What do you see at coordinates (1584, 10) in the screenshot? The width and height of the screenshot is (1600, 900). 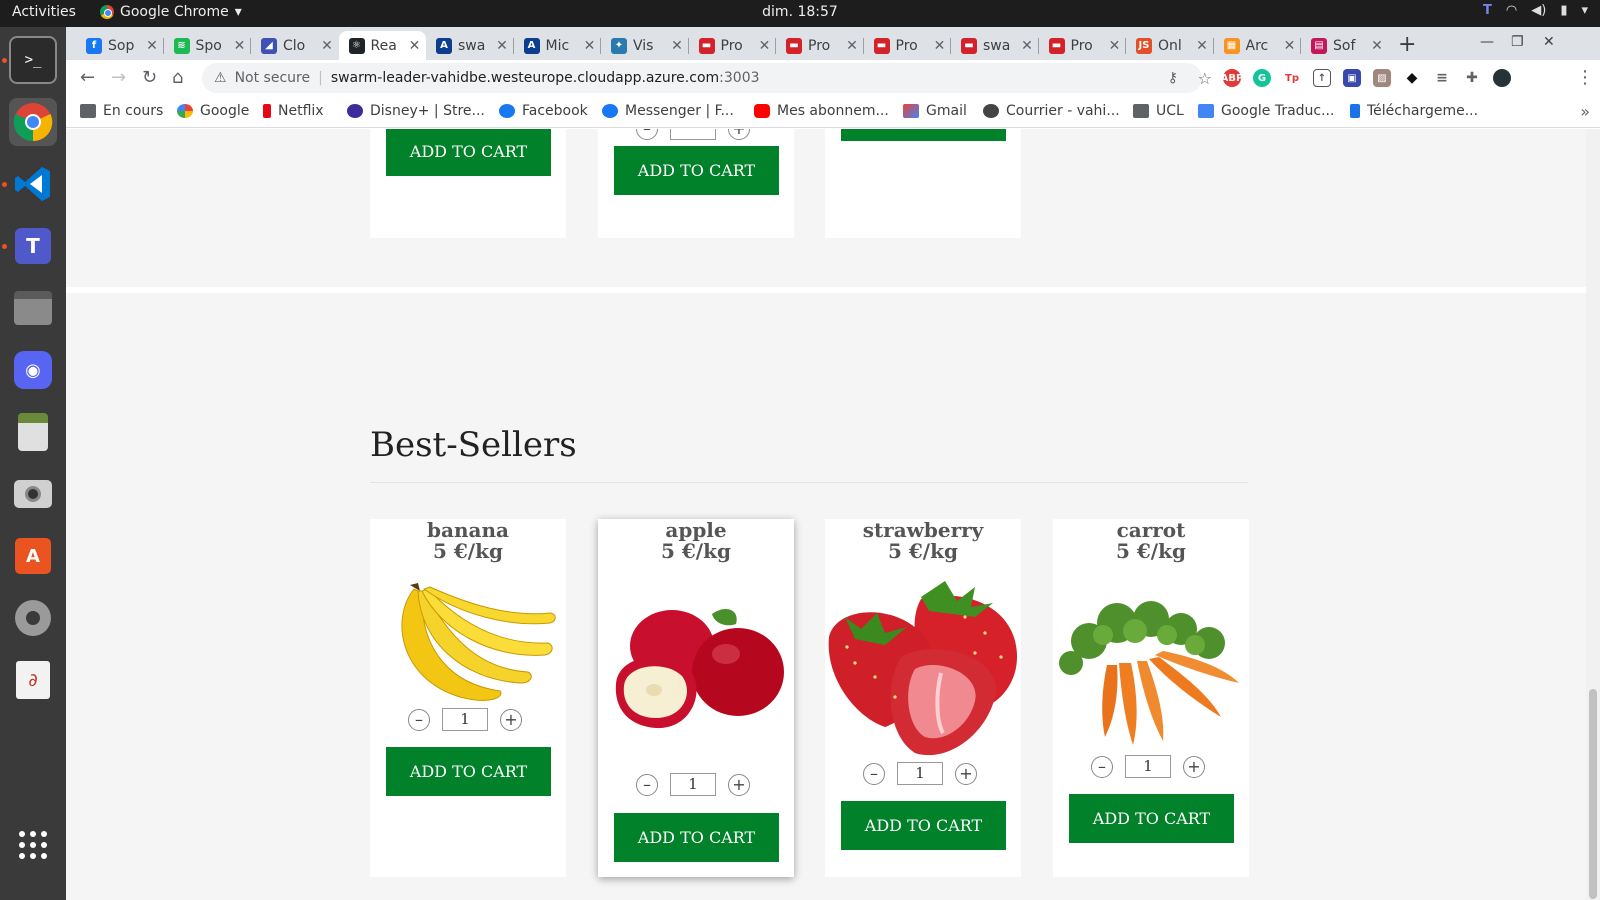 I see `power-menu-icon: ▾` at bounding box center [1584, 10].